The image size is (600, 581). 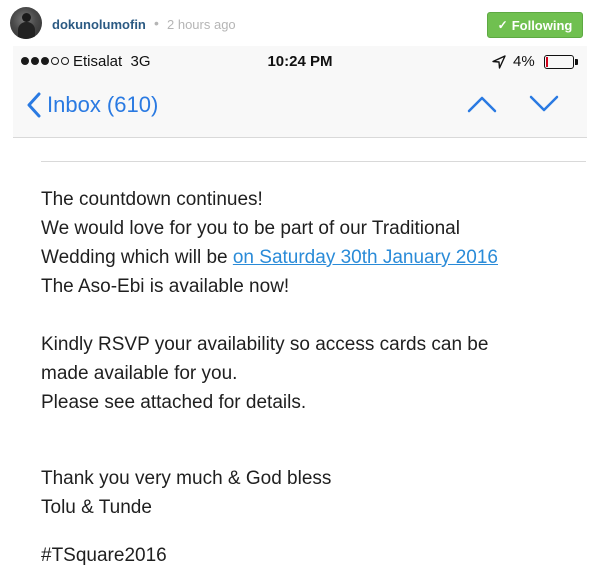 What do you see at coordinates (174, 402) in the screenshot?
I see `message-line: Please see attached for details.` at bounding box center [174, 402].